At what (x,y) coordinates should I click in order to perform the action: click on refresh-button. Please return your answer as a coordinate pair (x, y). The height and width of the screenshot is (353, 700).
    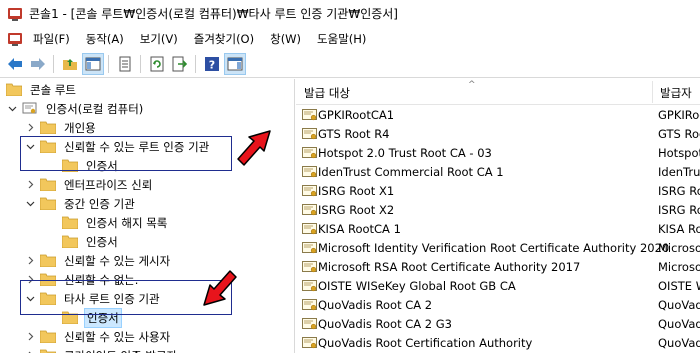
    Looking at the image, I should click on (157, 64).